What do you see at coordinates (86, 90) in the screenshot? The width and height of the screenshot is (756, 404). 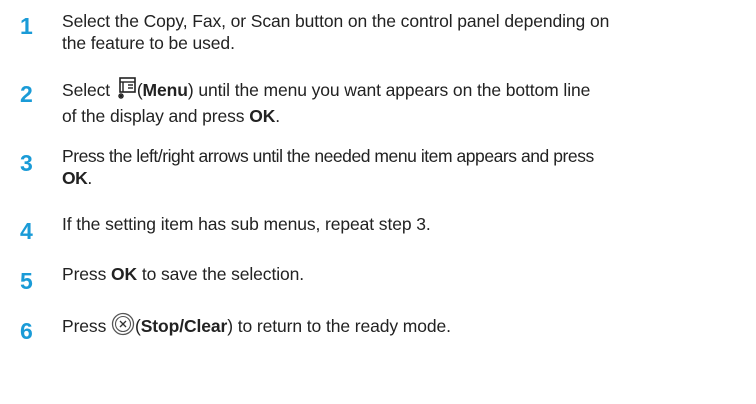 I see `step-text-pre: Select` at bounding box center [86, 90].